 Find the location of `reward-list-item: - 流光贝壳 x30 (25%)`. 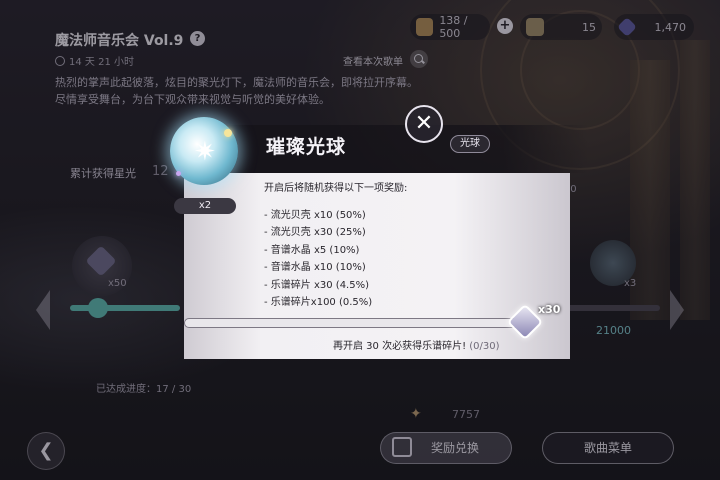

reward-list-item: - 流光贝壳 x30 (25%) is located at coordinates (315, 233).